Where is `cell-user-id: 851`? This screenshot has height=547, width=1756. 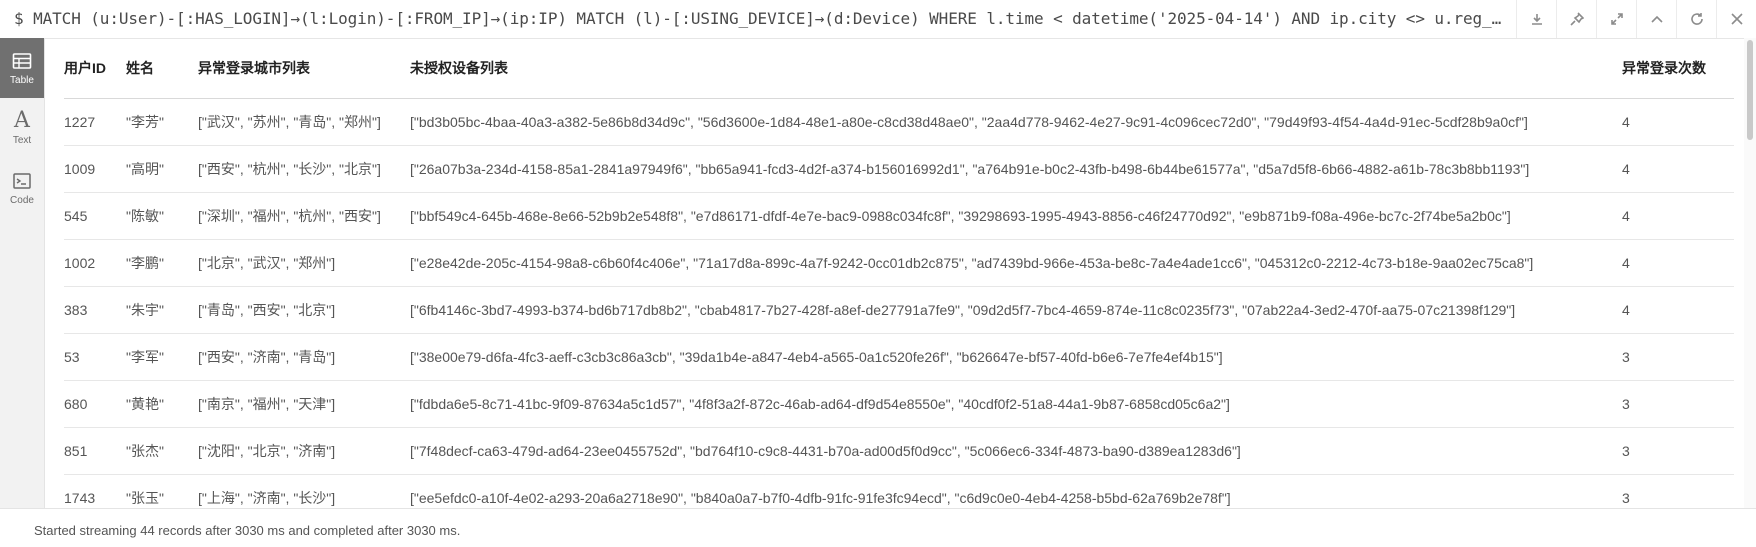
cell-user-id: 851 is located at coordinates (95, 451).